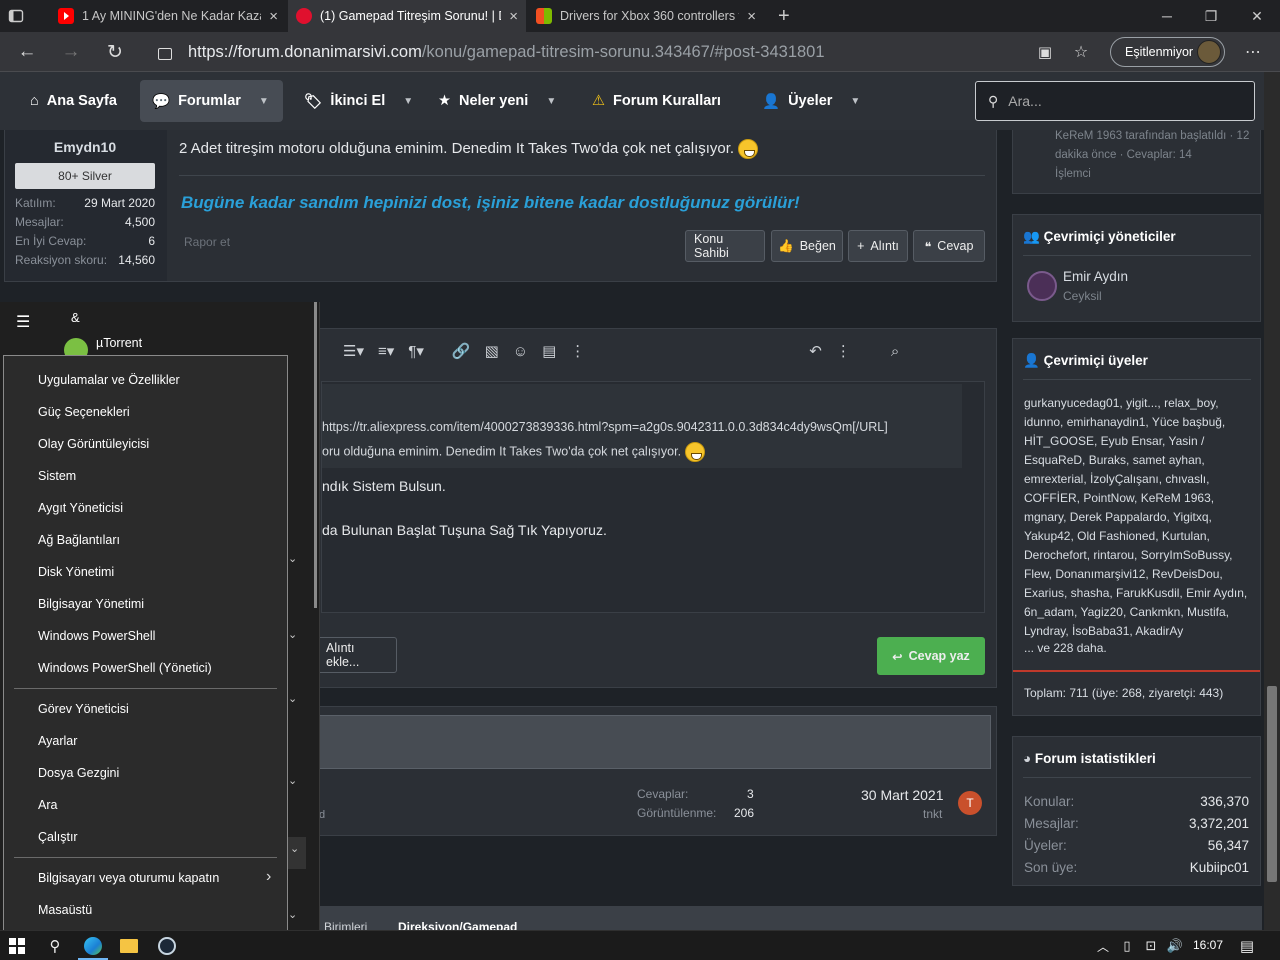  What do you see at coordinates (57, 476) in the screenshot?
I see `menu-item-system: Sistem` at bounding box center [57, 476].